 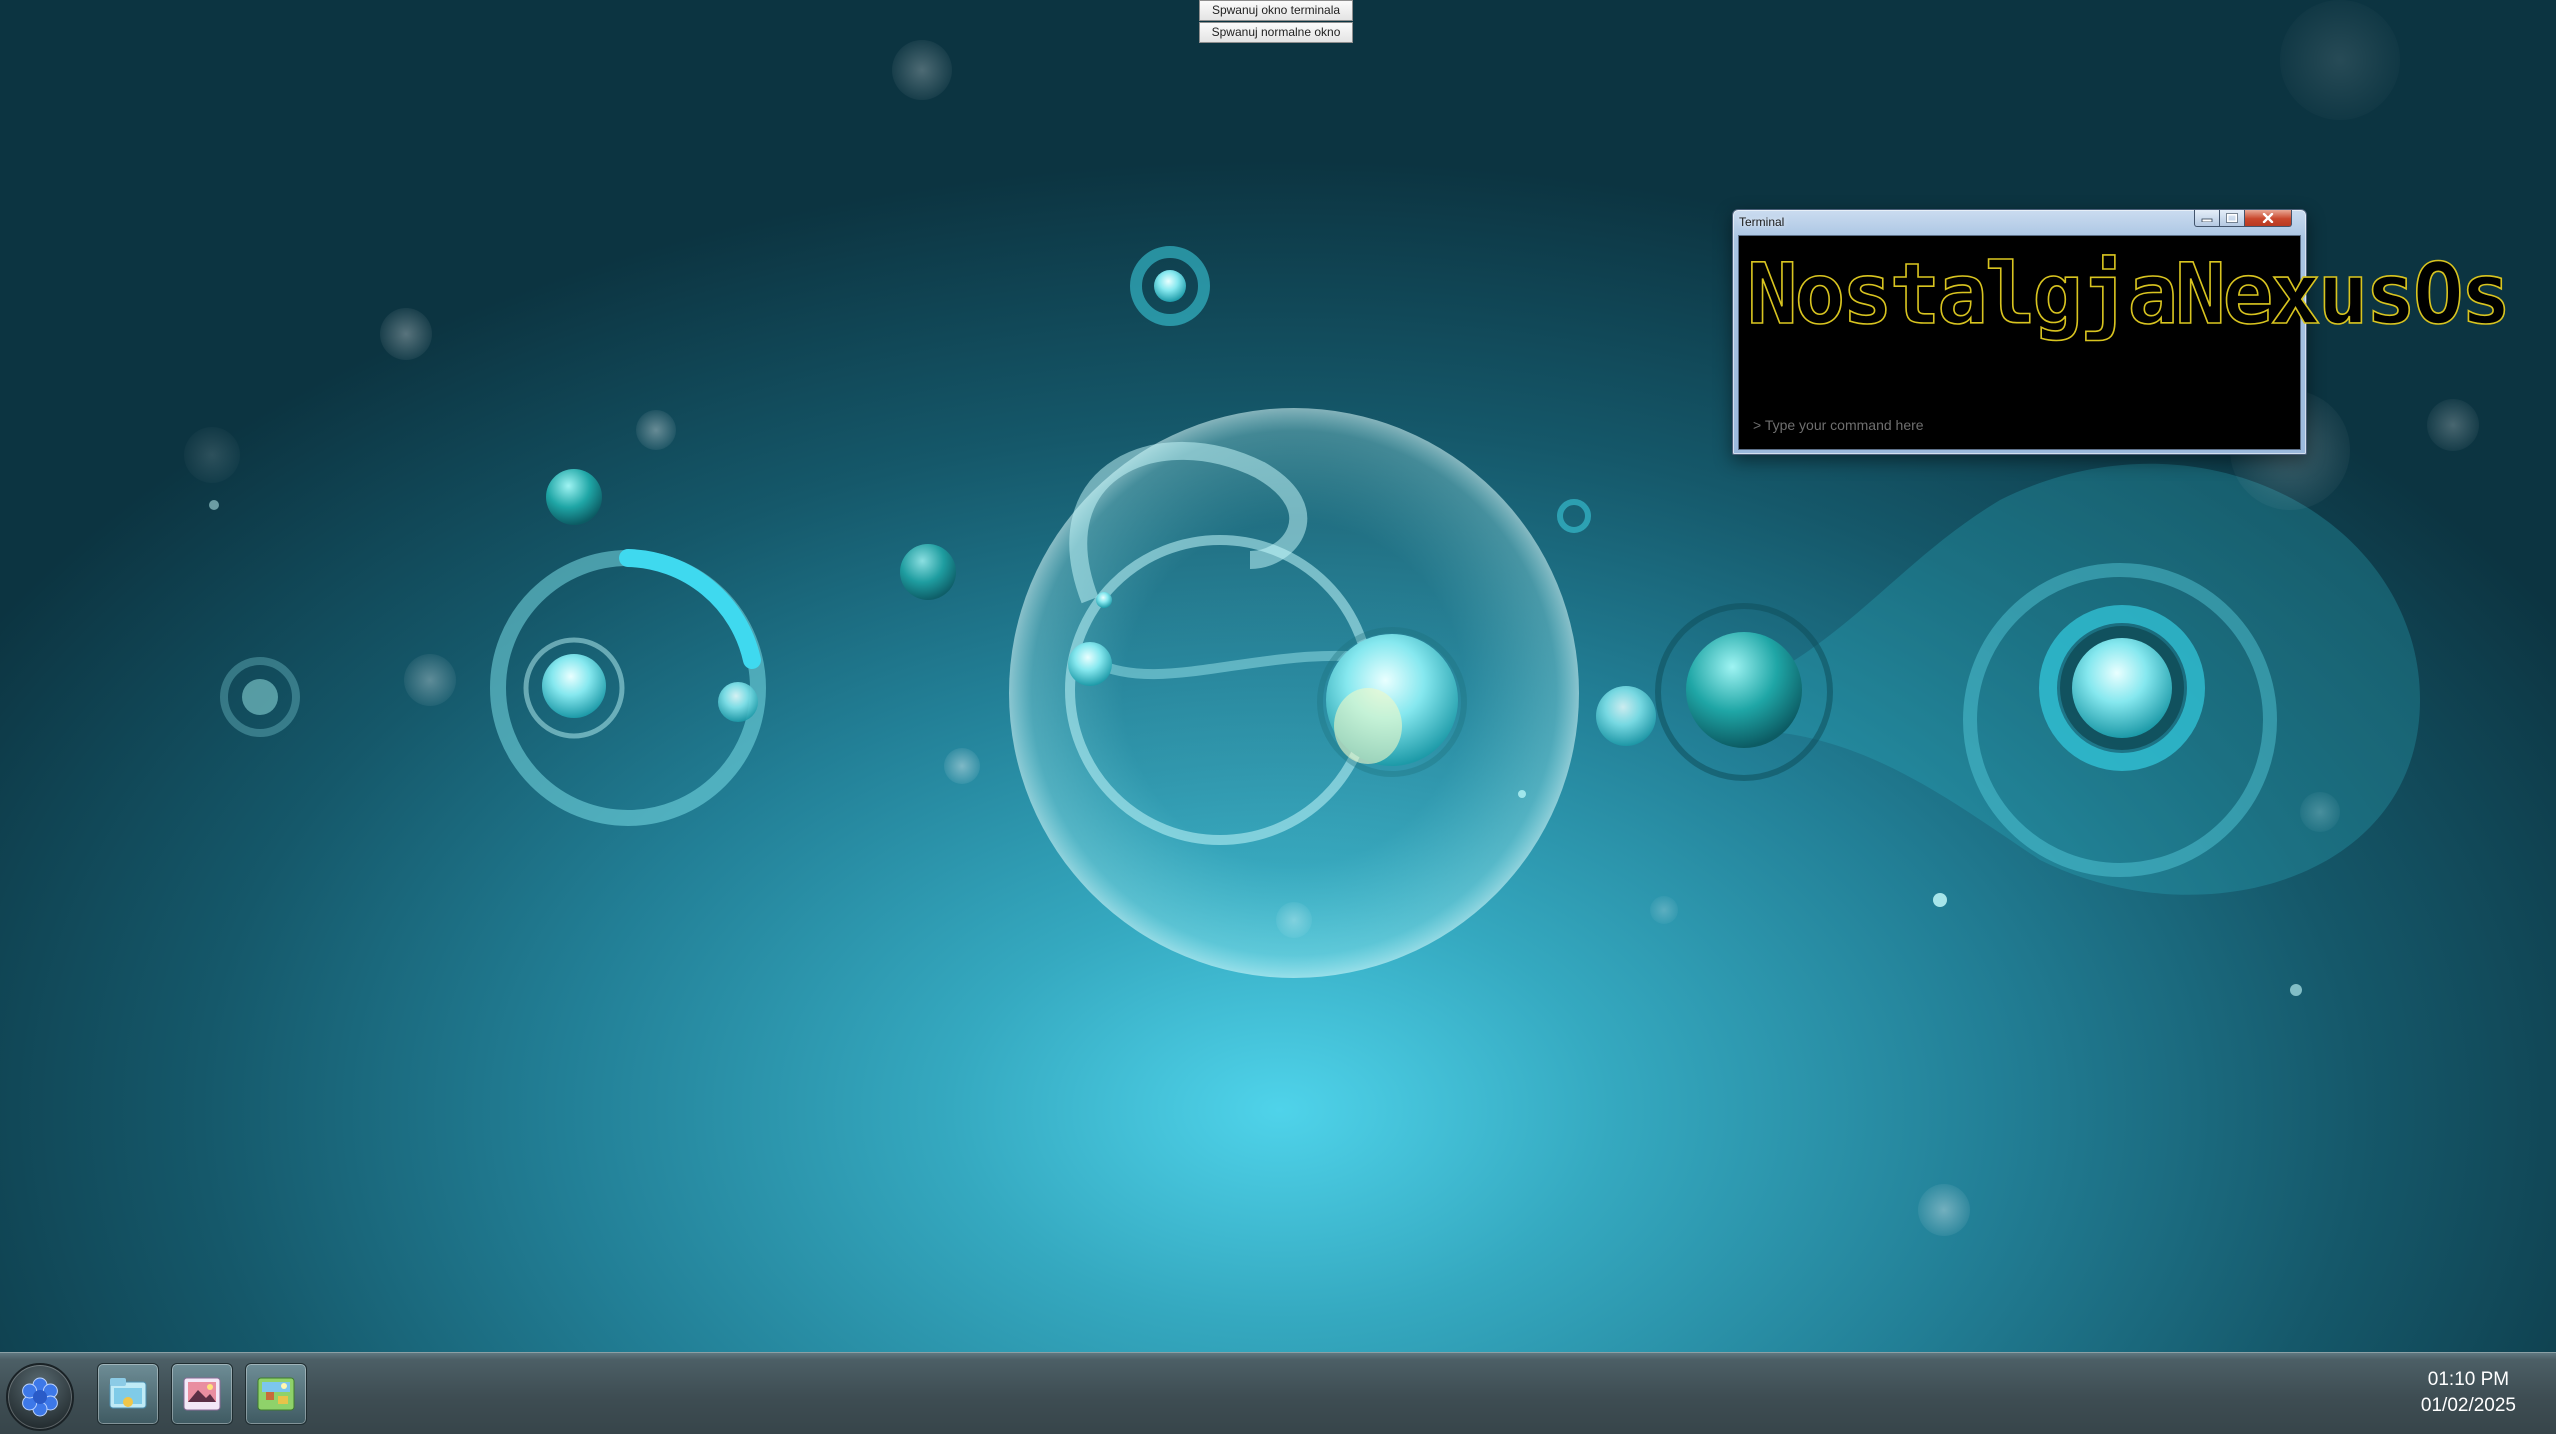 I want to click on photo-viewer-icon, so click(x=202, y=1394).